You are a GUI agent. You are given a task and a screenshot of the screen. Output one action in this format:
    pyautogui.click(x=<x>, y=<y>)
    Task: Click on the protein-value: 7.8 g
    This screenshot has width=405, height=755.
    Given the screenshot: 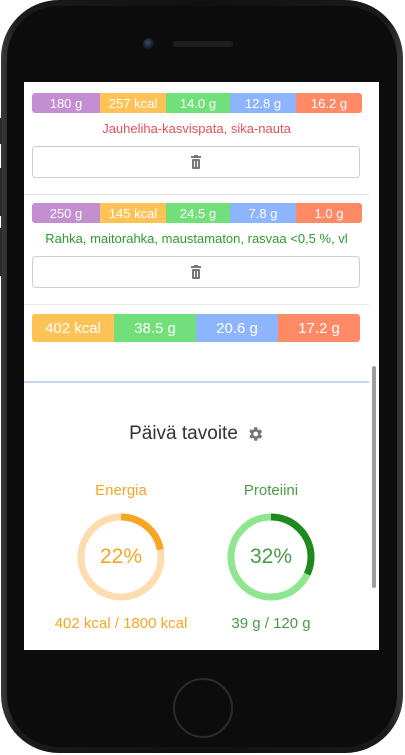 What is the action you would take?
    pyautogui.click(x=263, y=213)
    